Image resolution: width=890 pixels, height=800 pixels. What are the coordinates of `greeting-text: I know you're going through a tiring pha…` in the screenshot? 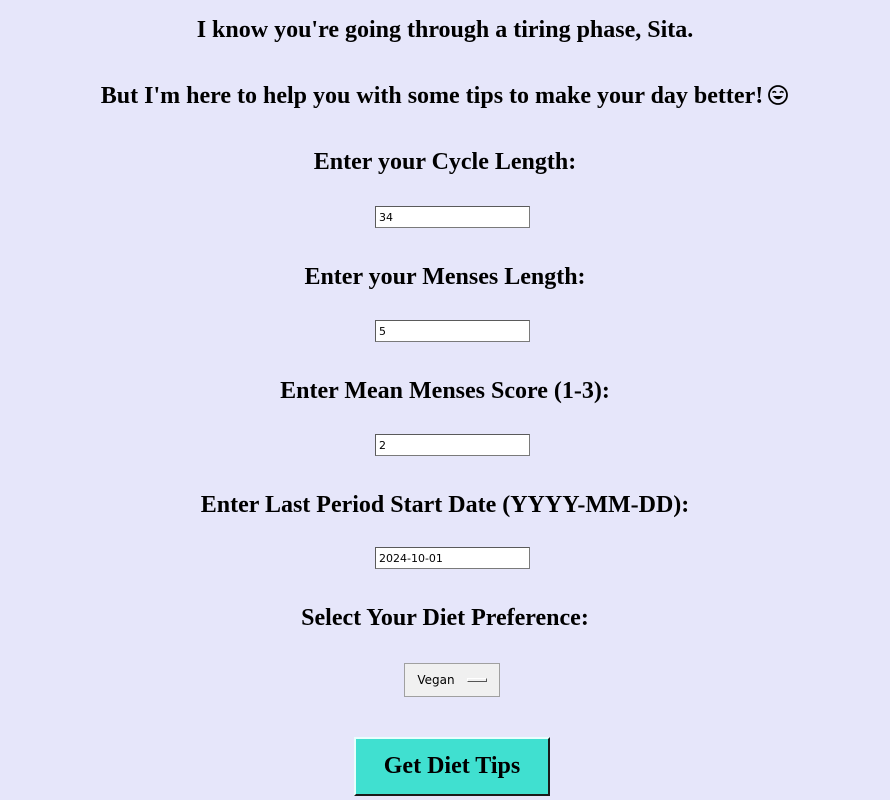 It's located at (445, 30).